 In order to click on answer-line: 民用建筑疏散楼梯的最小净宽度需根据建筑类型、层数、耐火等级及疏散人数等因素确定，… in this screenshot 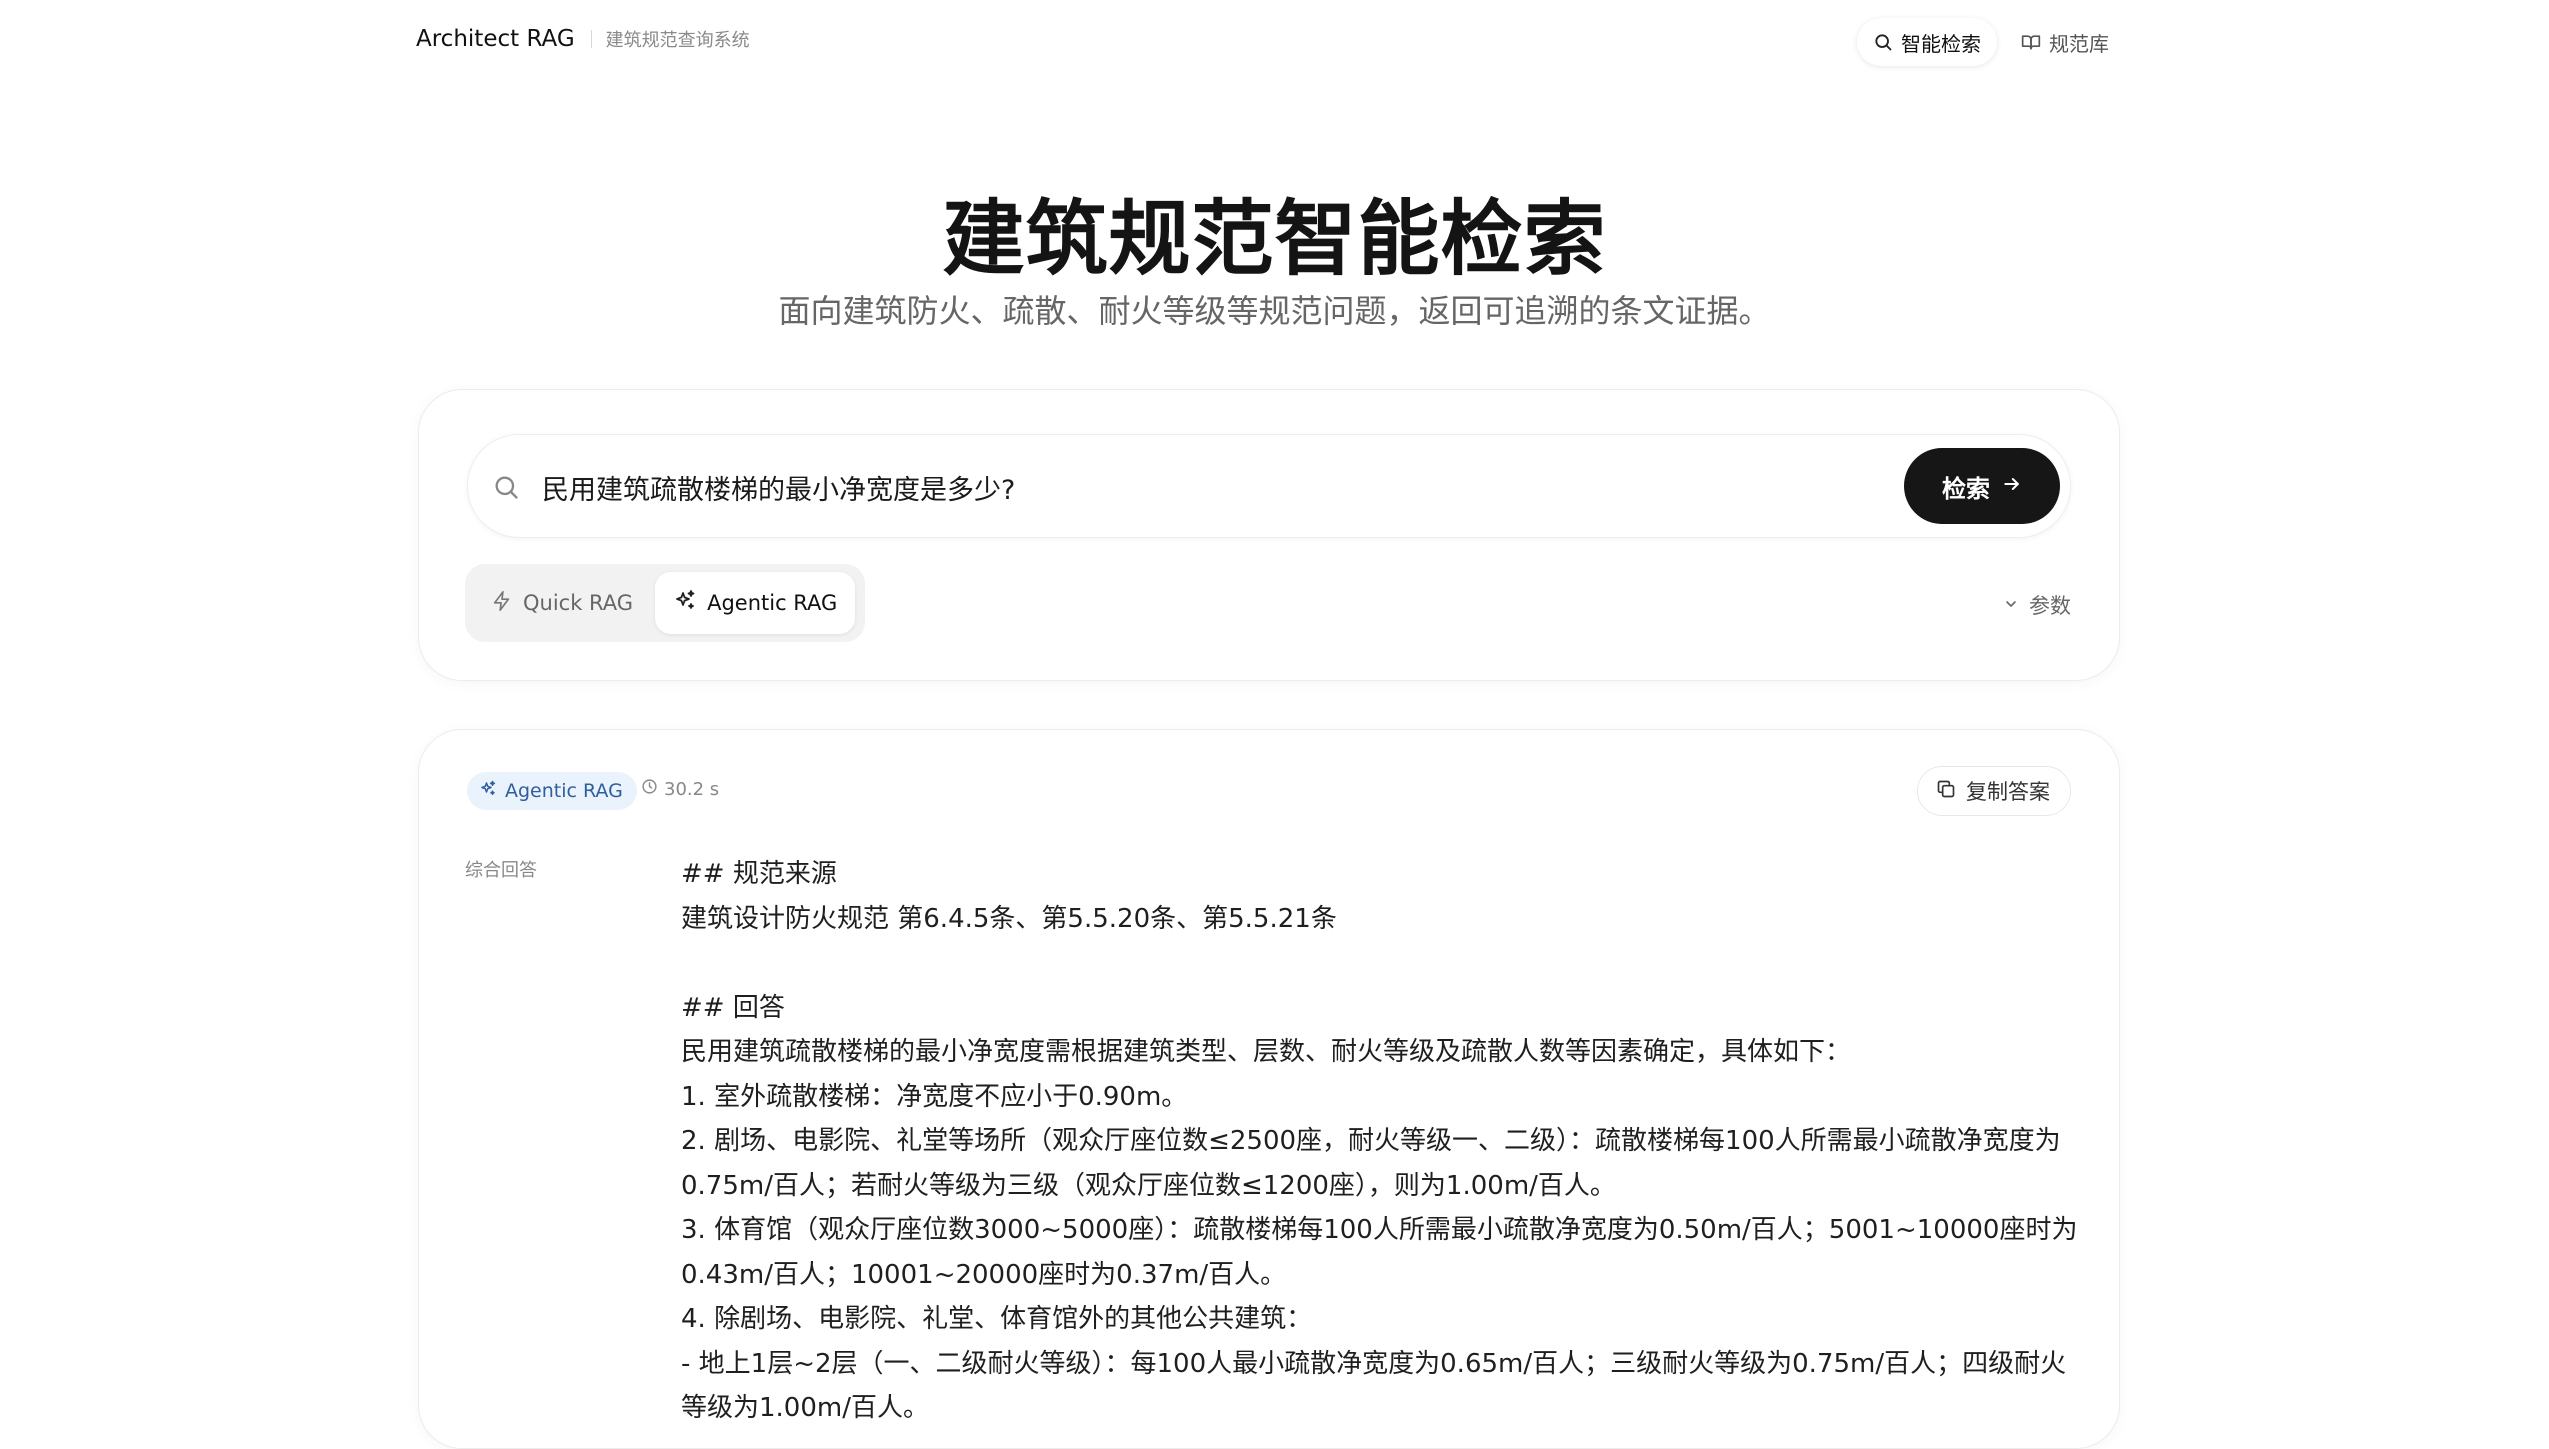, I will do `click(1266, 1052)`.